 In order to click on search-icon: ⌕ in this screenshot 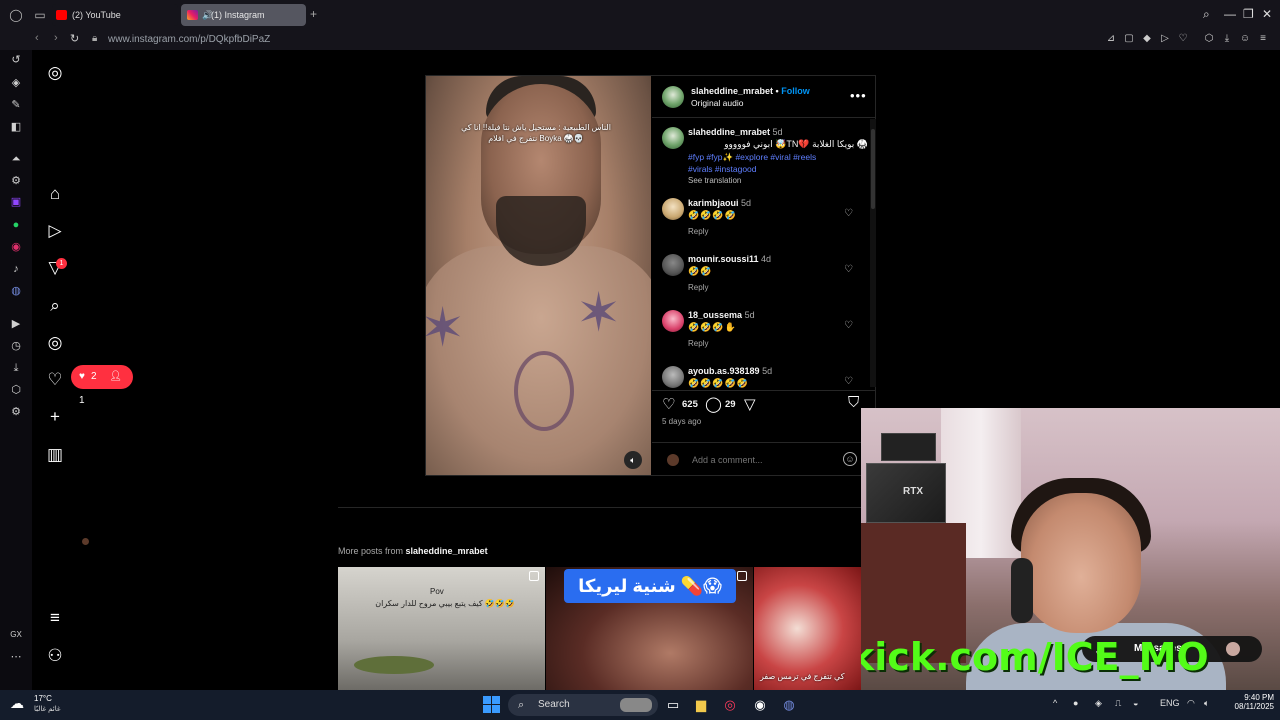, I will do `click(55, 306)`.